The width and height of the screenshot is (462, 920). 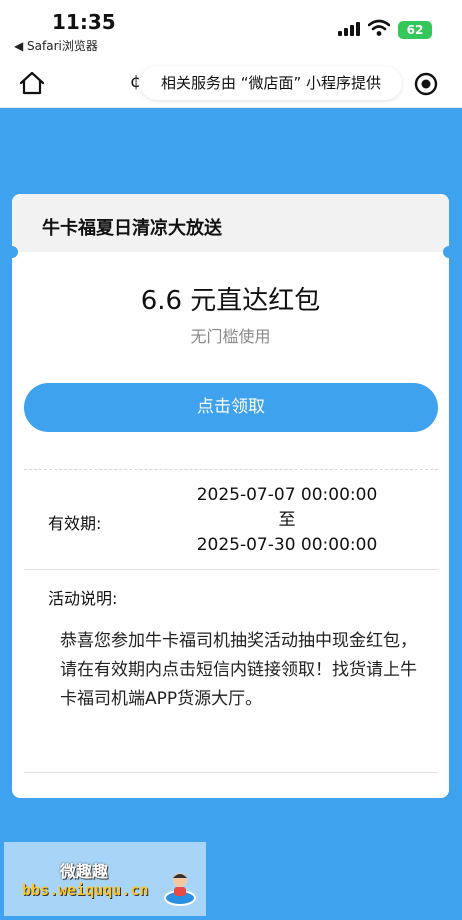 What do you see at coordinates (85, 890) in the screenshot?
I see `watermark-url: bbs.weiququ.cn` at bounding box center [85, 890].